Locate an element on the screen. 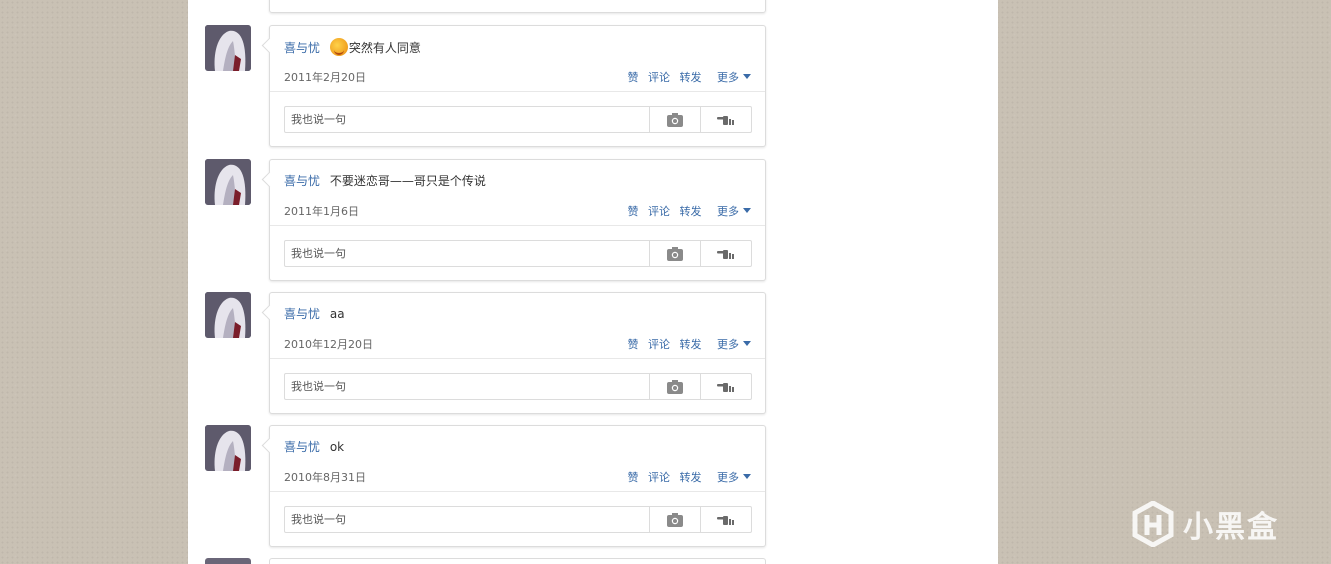 This screenshot has height=564, width=1331. post-text-line: 喜与忧 aa is located at coordinates (314, 313).